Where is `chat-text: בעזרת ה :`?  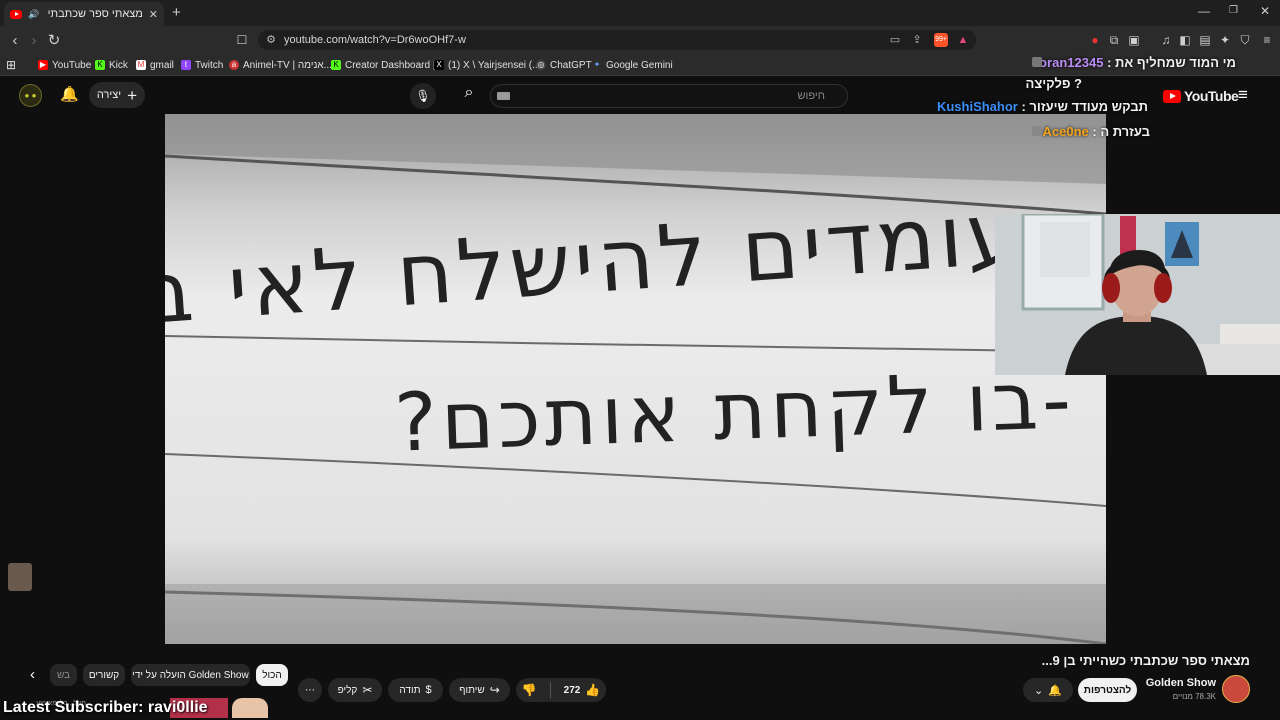 chat-text: בעזרת ה : is located at coordinates (1121, 131).